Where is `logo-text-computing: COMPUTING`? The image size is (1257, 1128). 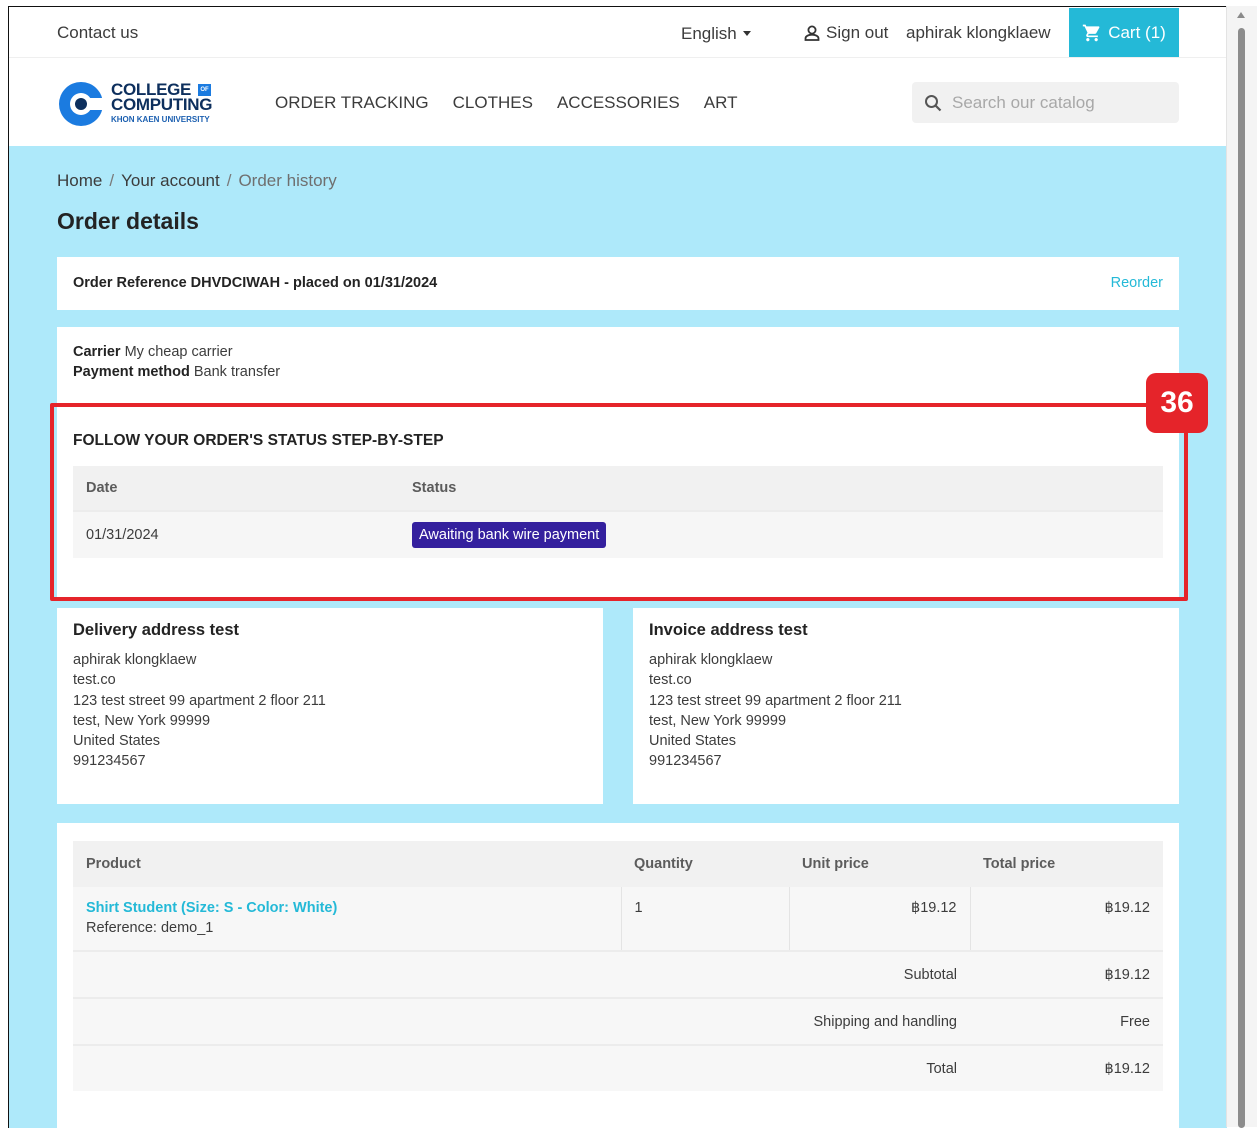 logo-text-computing: COMPUTING is located at coordinates (162, 104).